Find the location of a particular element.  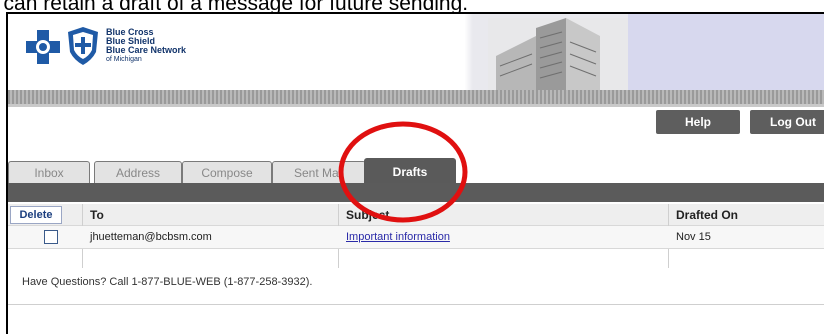

column-drafted-on: Drafted On is located at coordinates (707, 214).